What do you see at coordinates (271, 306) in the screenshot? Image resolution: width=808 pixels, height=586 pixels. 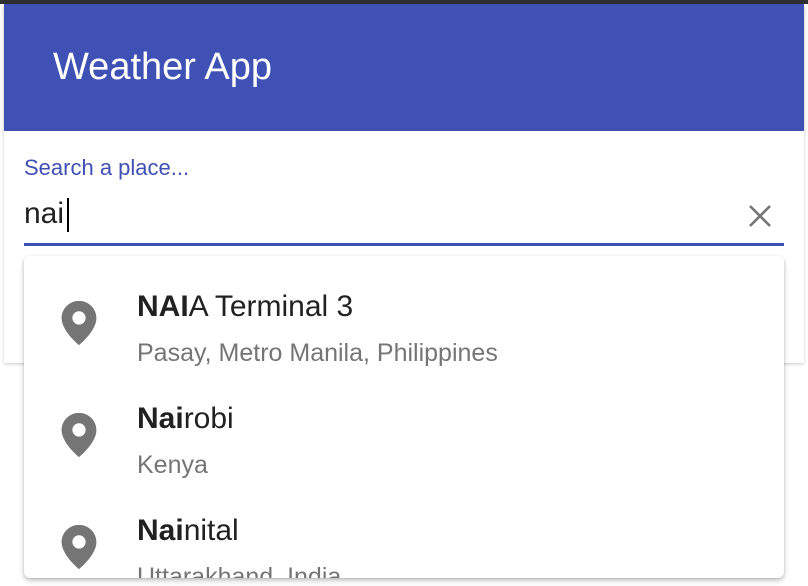 I see `unmatched-text: A Terminal 3` at bounding box center [271, 306].